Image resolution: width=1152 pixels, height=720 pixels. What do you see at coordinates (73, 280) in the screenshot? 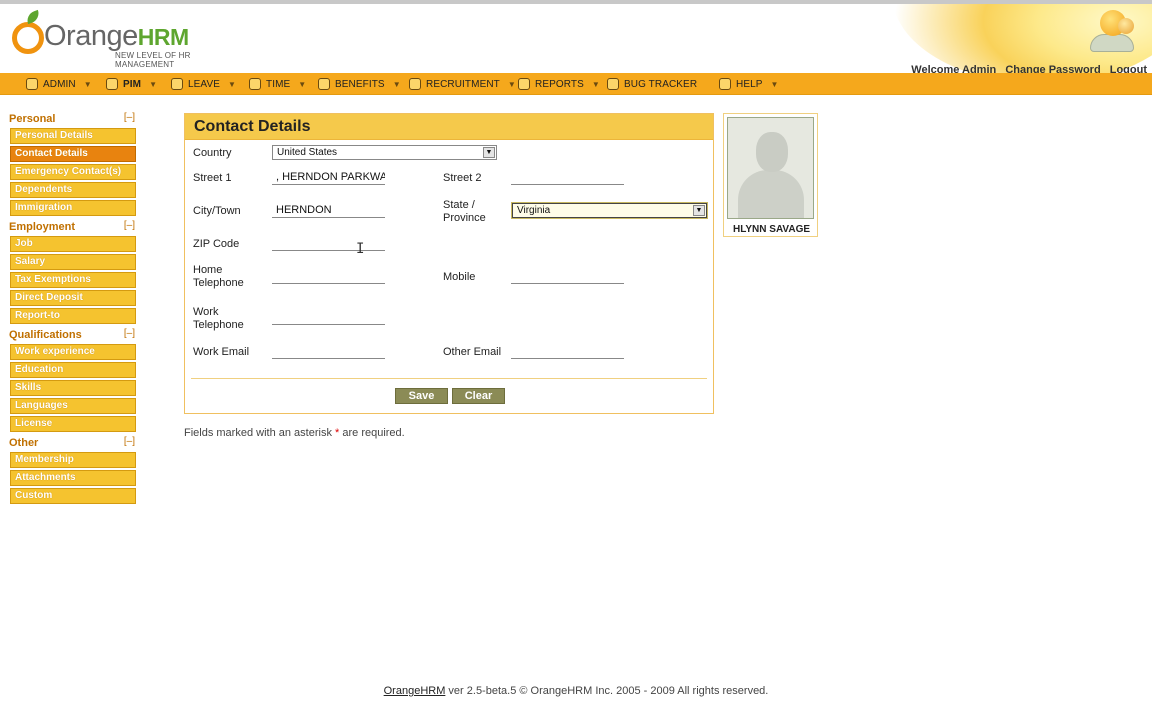
I see `sidebar-item-tax-exemptions: Tax Exemptions` at bounding box center [73, 280].